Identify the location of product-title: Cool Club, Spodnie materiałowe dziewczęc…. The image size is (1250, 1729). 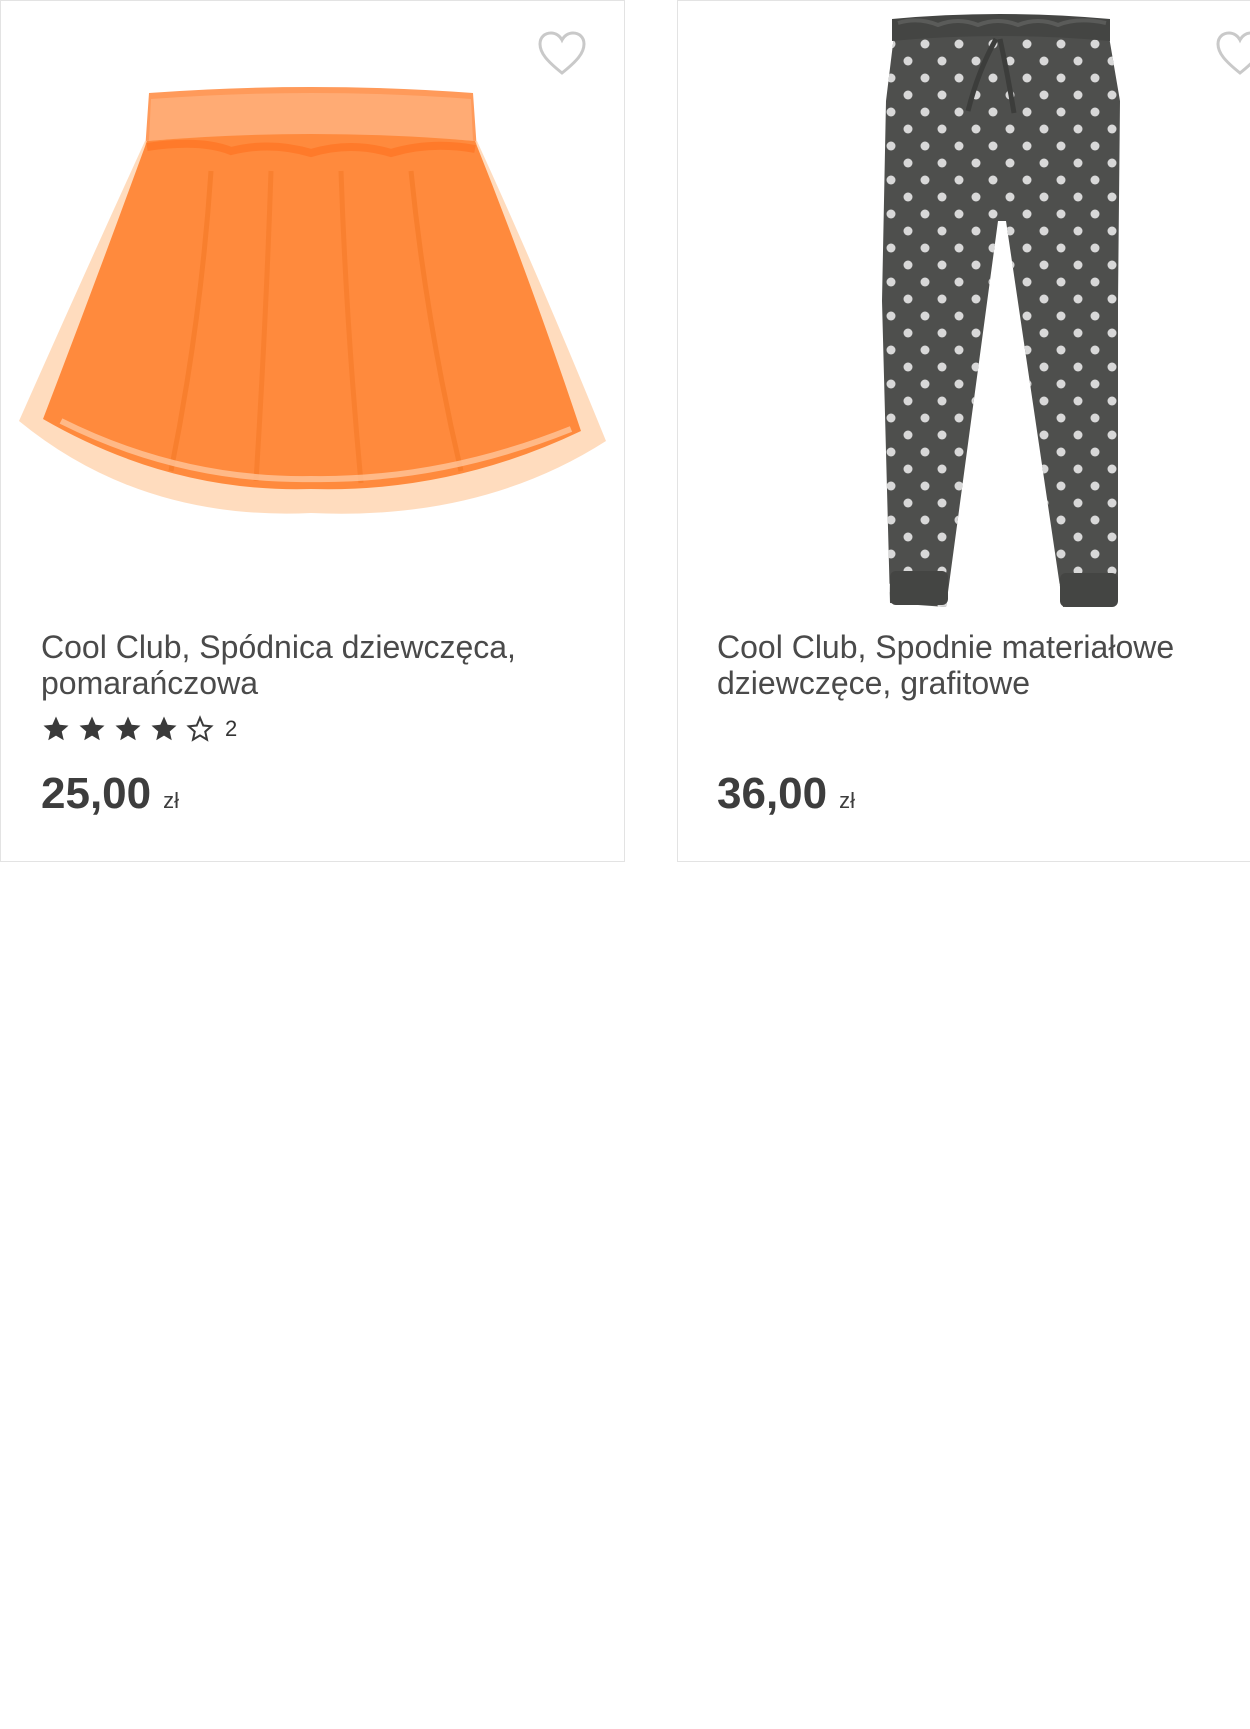
(982, 665).